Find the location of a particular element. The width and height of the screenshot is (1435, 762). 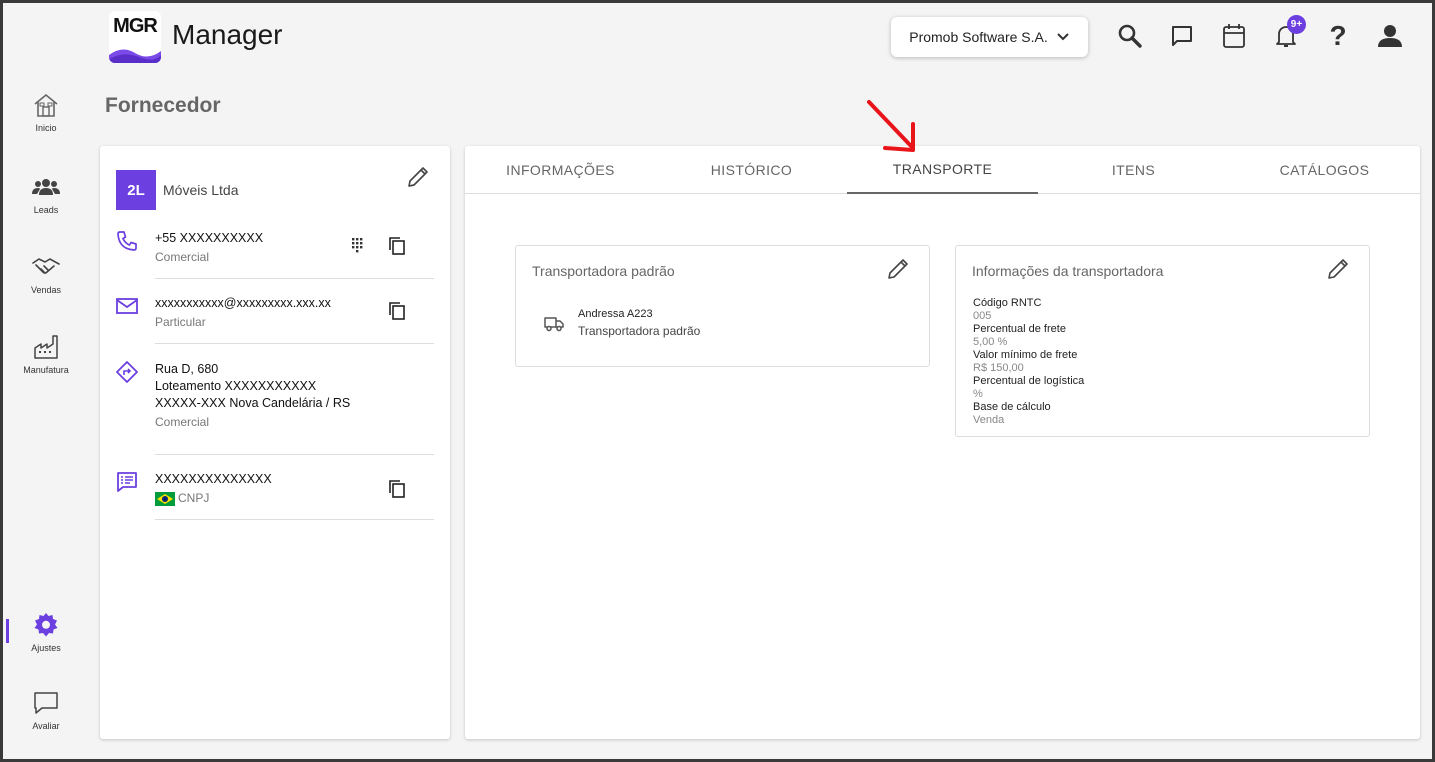

truck-icon is located at coordinates (554, 324).